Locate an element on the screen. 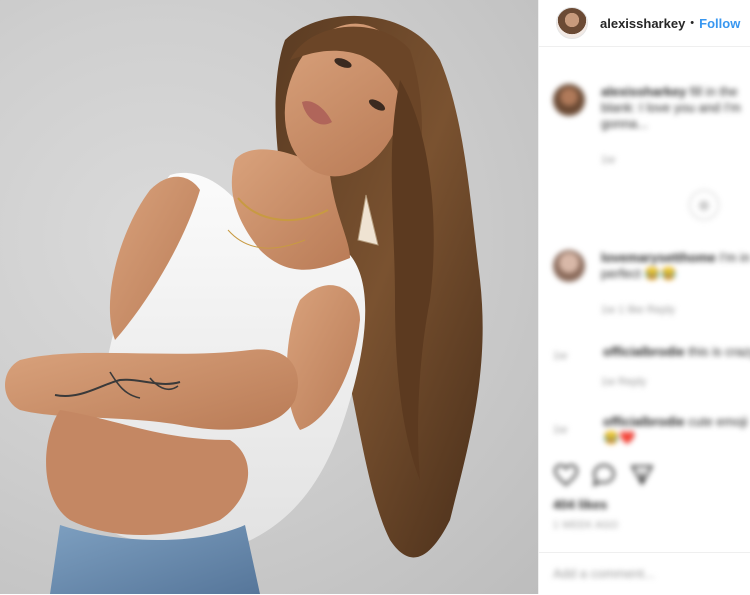 This screenshot has width=750, height=595. post-header: alexissharkey • Follow is located at coordinates (644, 23).